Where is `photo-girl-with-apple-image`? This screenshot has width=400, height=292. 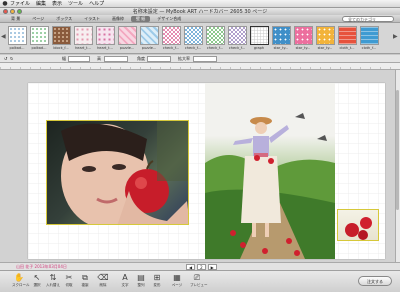 photo-girl-with-apple-image is located at coordinates (124, 172).